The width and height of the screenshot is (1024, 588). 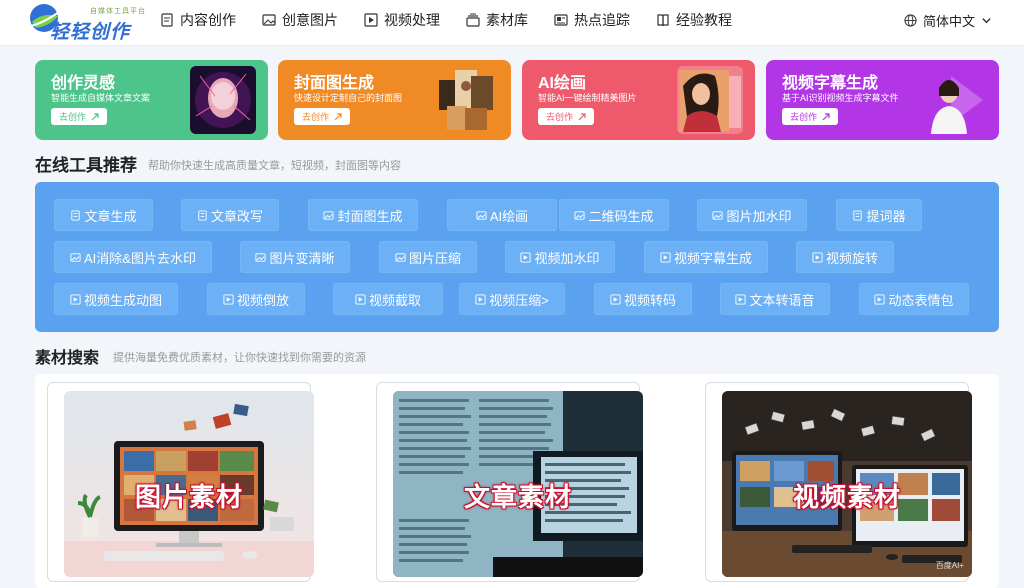 I want to click on language-label: 简体中文, so click(x=948, y=21).